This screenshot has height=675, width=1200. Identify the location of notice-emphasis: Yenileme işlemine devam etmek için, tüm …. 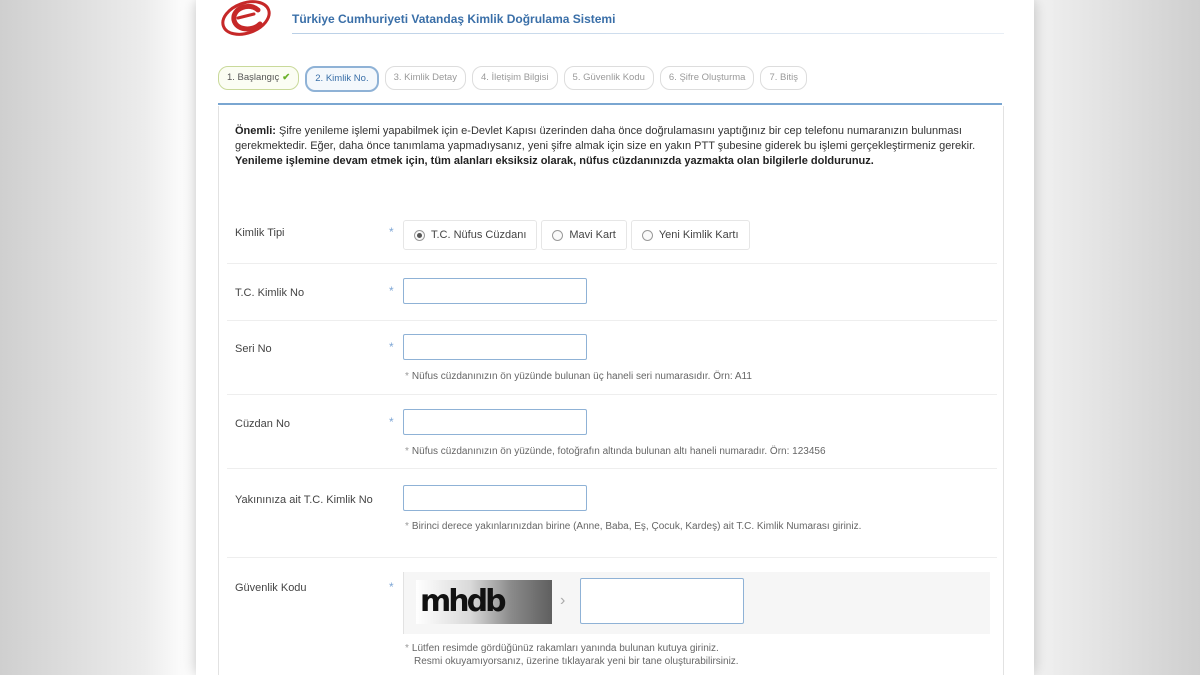
(554, 161).